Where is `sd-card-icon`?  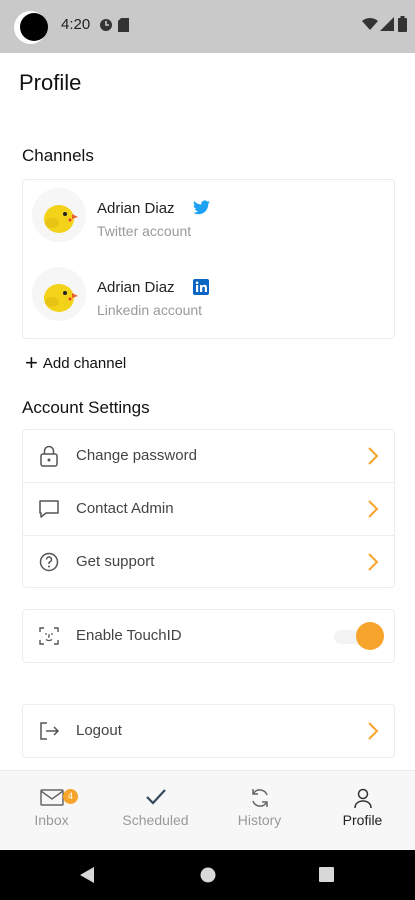
sd-card-icon is located at coordinates (123, 25).